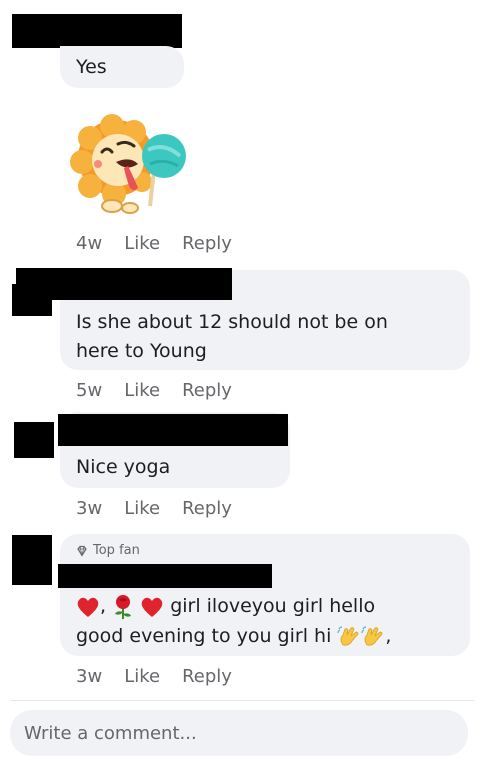 The image size is (484, 768). Describe the element at coordinates (207, 508) in the screenshot. I see `reply-button-3: Reply` at that location.